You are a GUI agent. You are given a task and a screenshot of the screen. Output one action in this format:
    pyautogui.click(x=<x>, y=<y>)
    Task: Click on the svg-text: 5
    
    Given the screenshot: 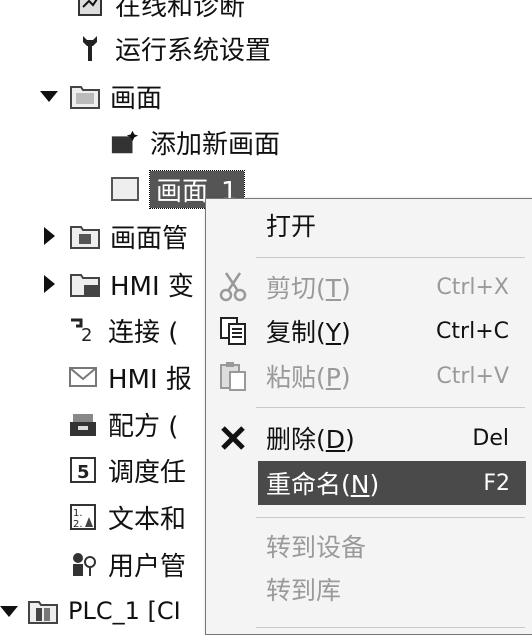 What is the action you would take?
    pyautogui.click(x=83, y=472)
    